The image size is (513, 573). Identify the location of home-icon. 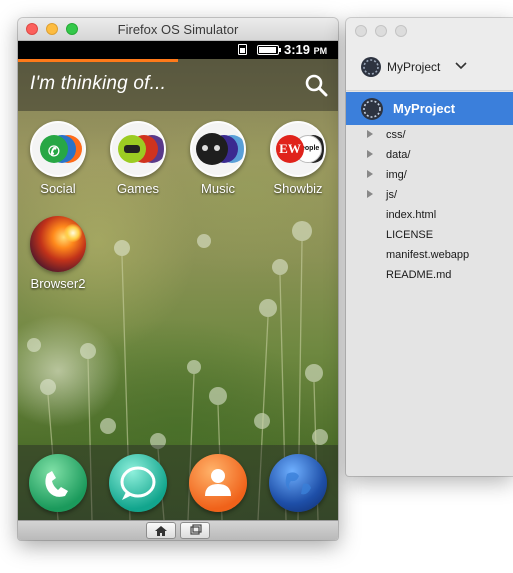
(161, 531).